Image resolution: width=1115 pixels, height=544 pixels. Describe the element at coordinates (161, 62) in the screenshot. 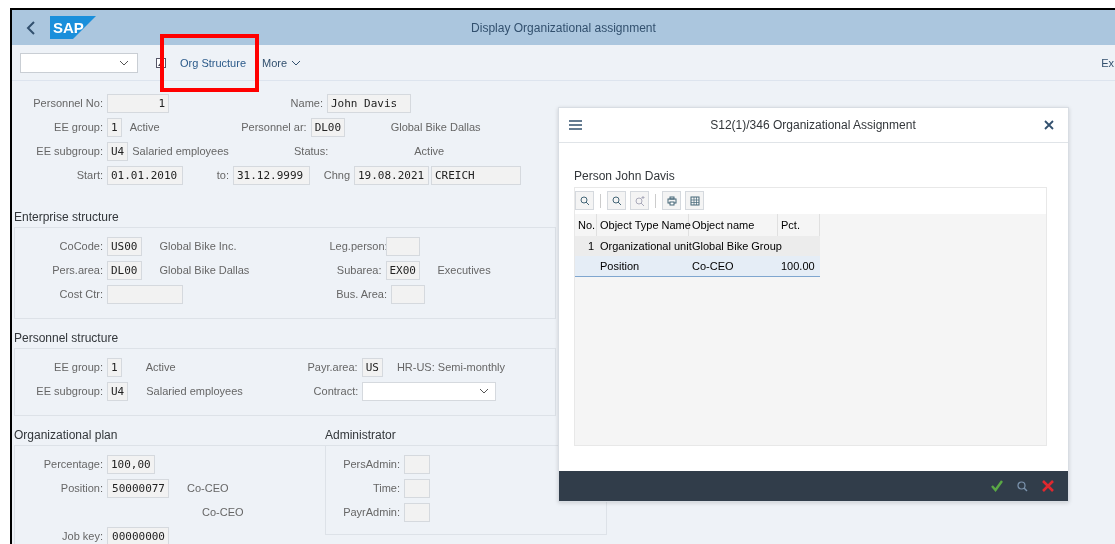

I see `image-icon` at that location.